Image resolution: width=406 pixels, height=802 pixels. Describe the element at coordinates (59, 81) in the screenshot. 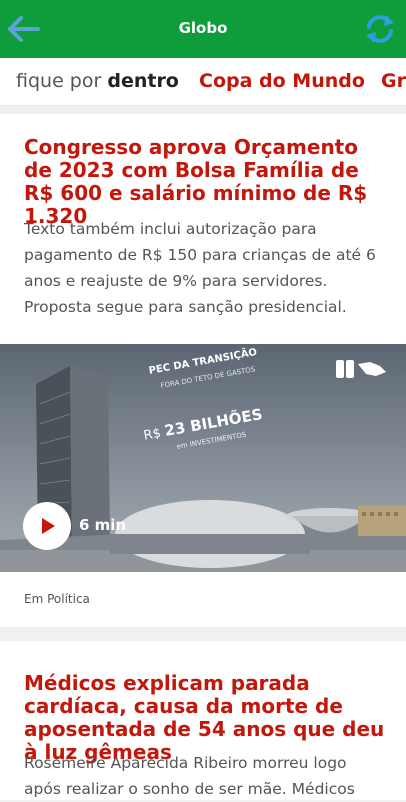

I see `tab-fique-light-label: fique por` at that location.